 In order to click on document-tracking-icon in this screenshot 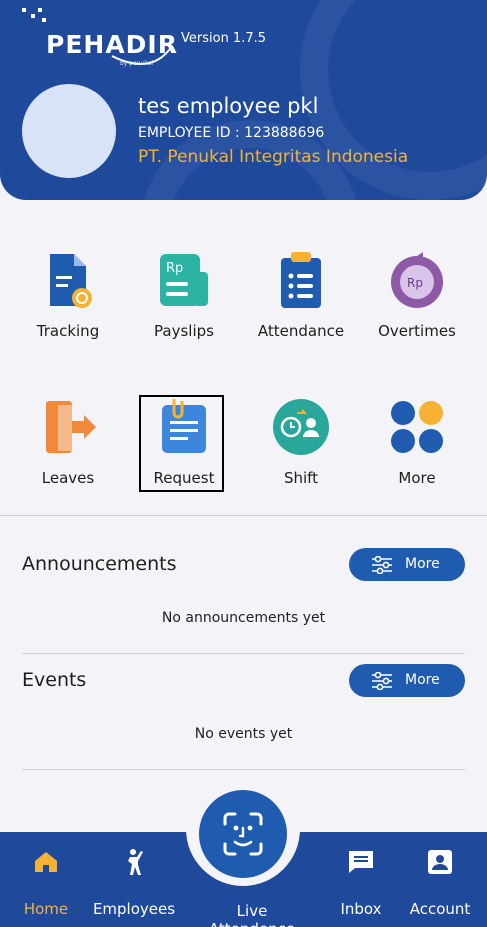, I will do `click(71, 281)`.